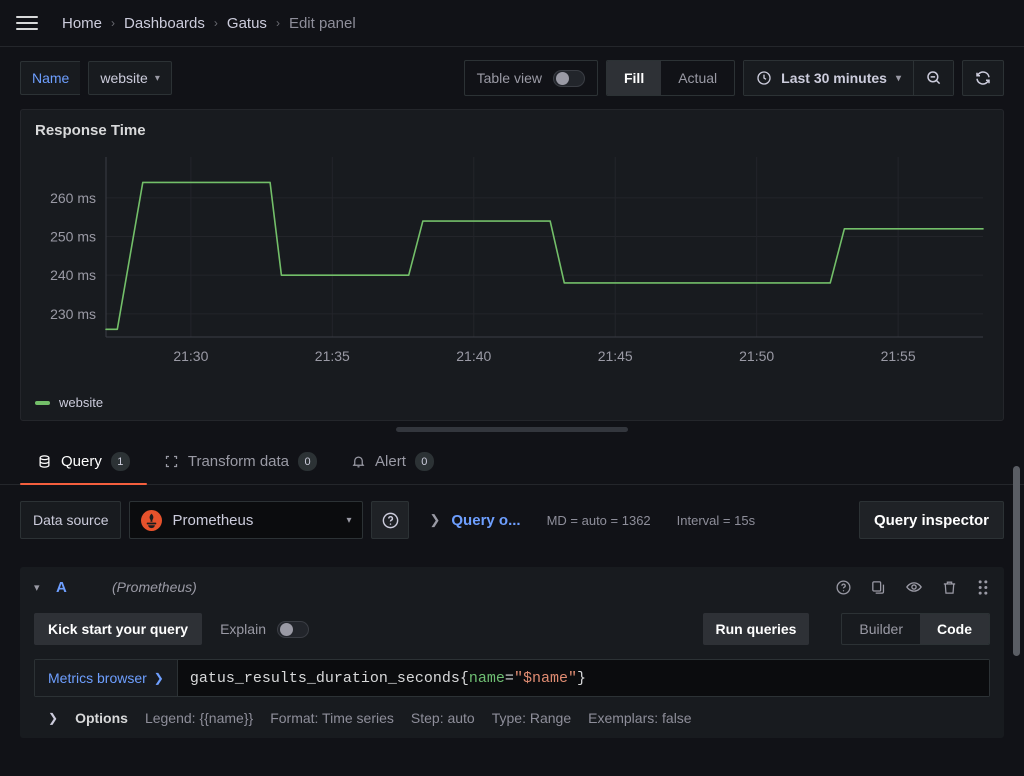 Image resolution: width=1024 pixels, height=776 pixels. Describe the element at coordinates (512, 587) in the screenshot. I see `query-row-header: ▾ A (Prometheus)` at that location.